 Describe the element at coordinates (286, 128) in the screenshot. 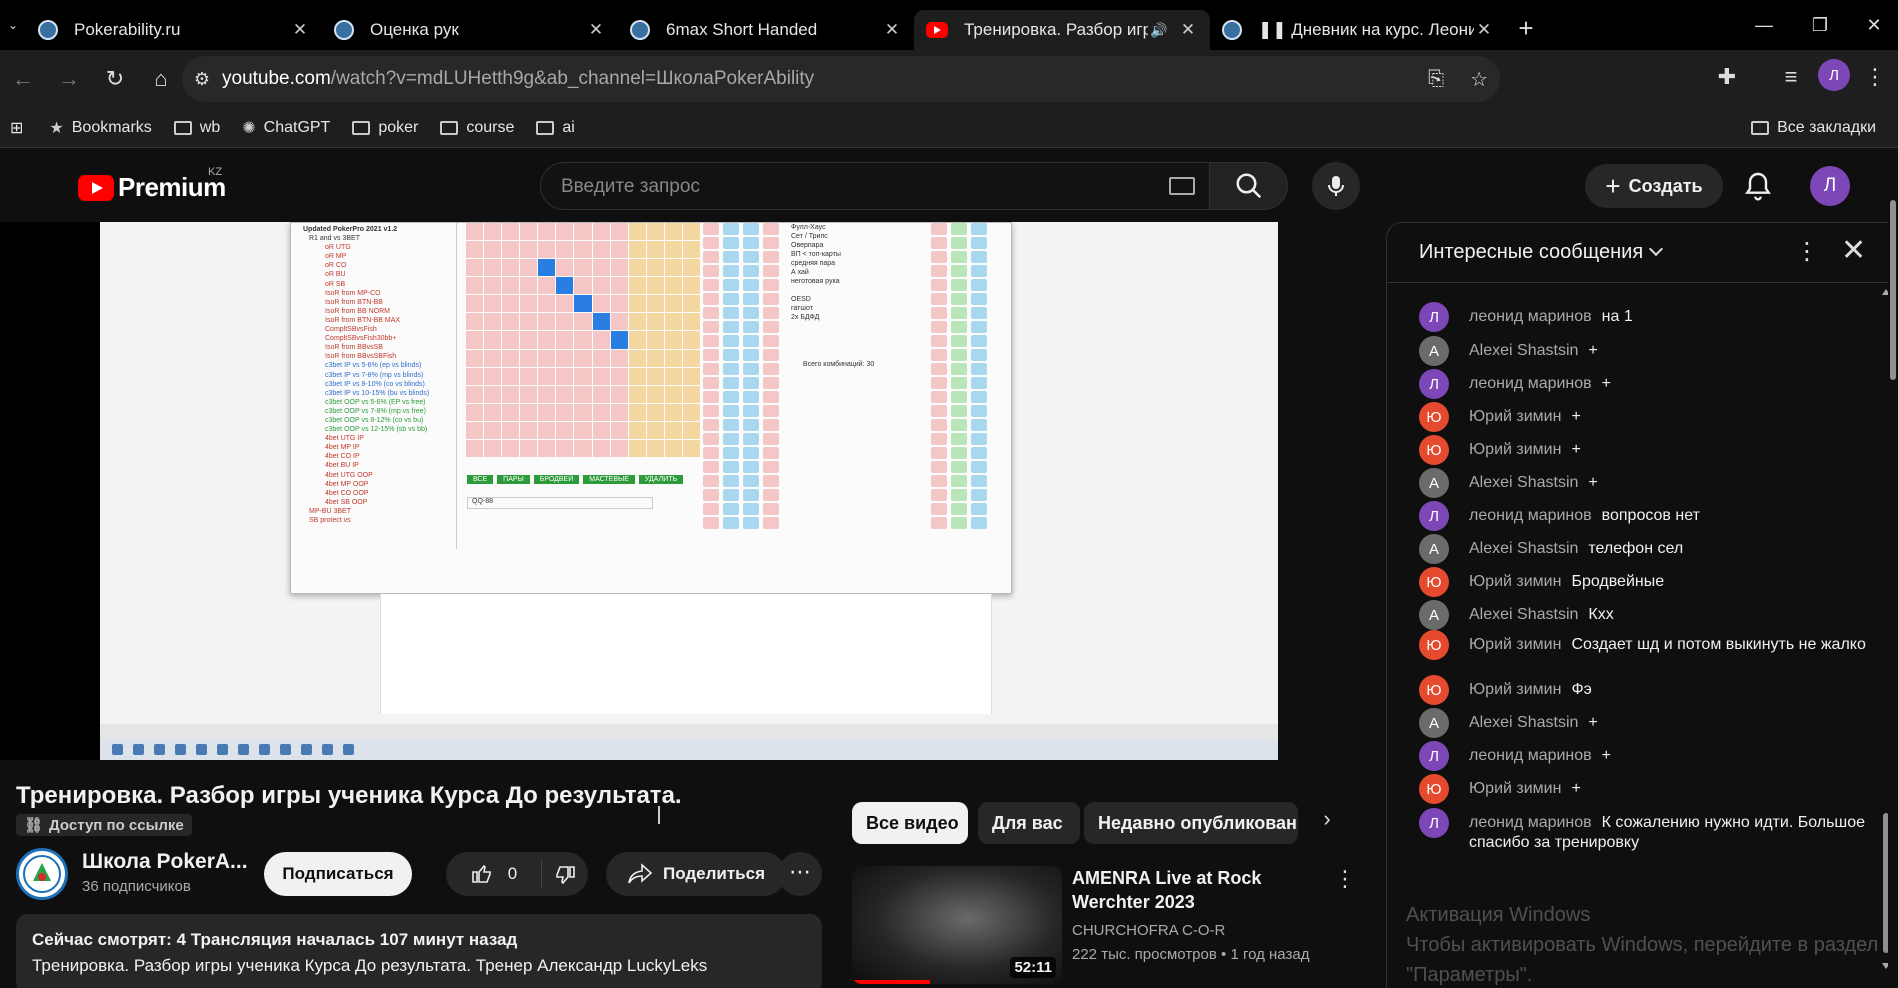

I see `bookmark-item: ✺ ChatGPT` at that location.